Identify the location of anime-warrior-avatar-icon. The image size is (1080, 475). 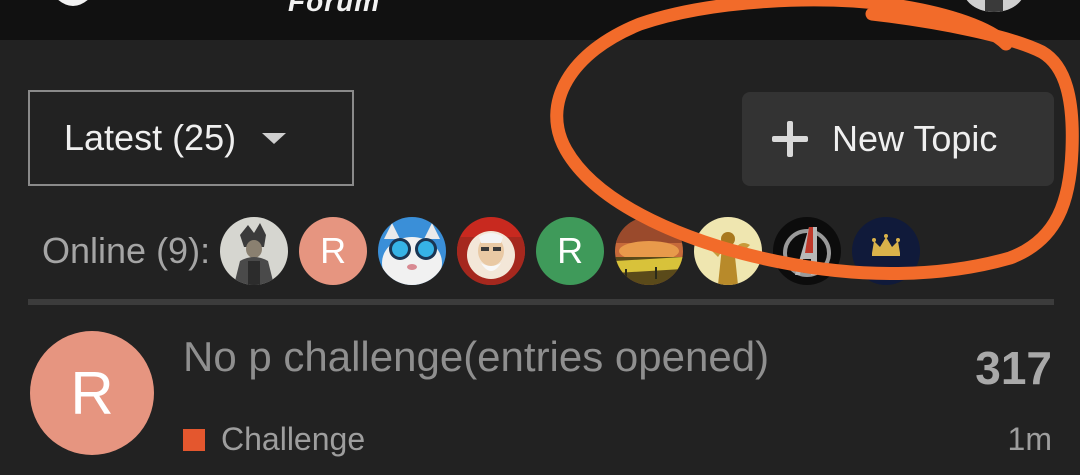
(254, 251).